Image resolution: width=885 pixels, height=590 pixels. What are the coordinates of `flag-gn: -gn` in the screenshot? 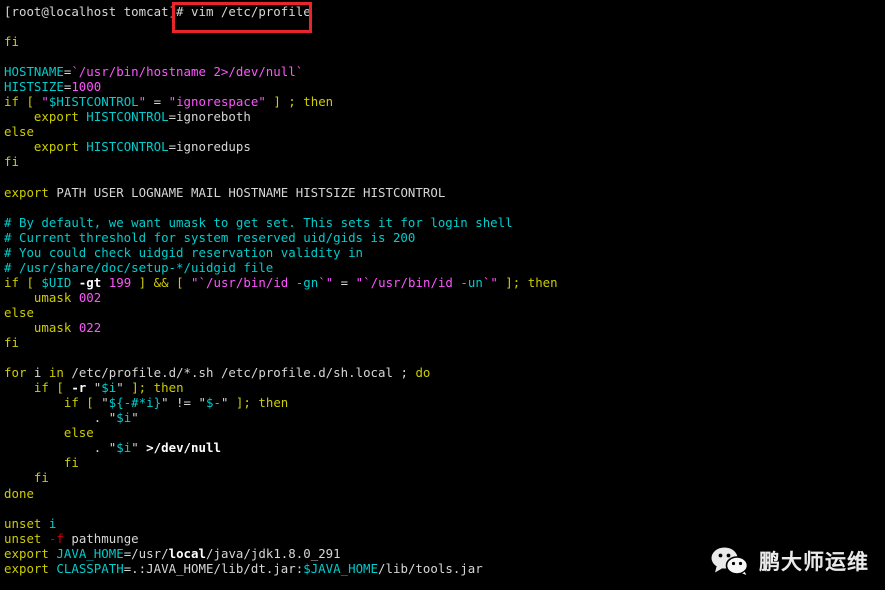 It's located at (307, 282).